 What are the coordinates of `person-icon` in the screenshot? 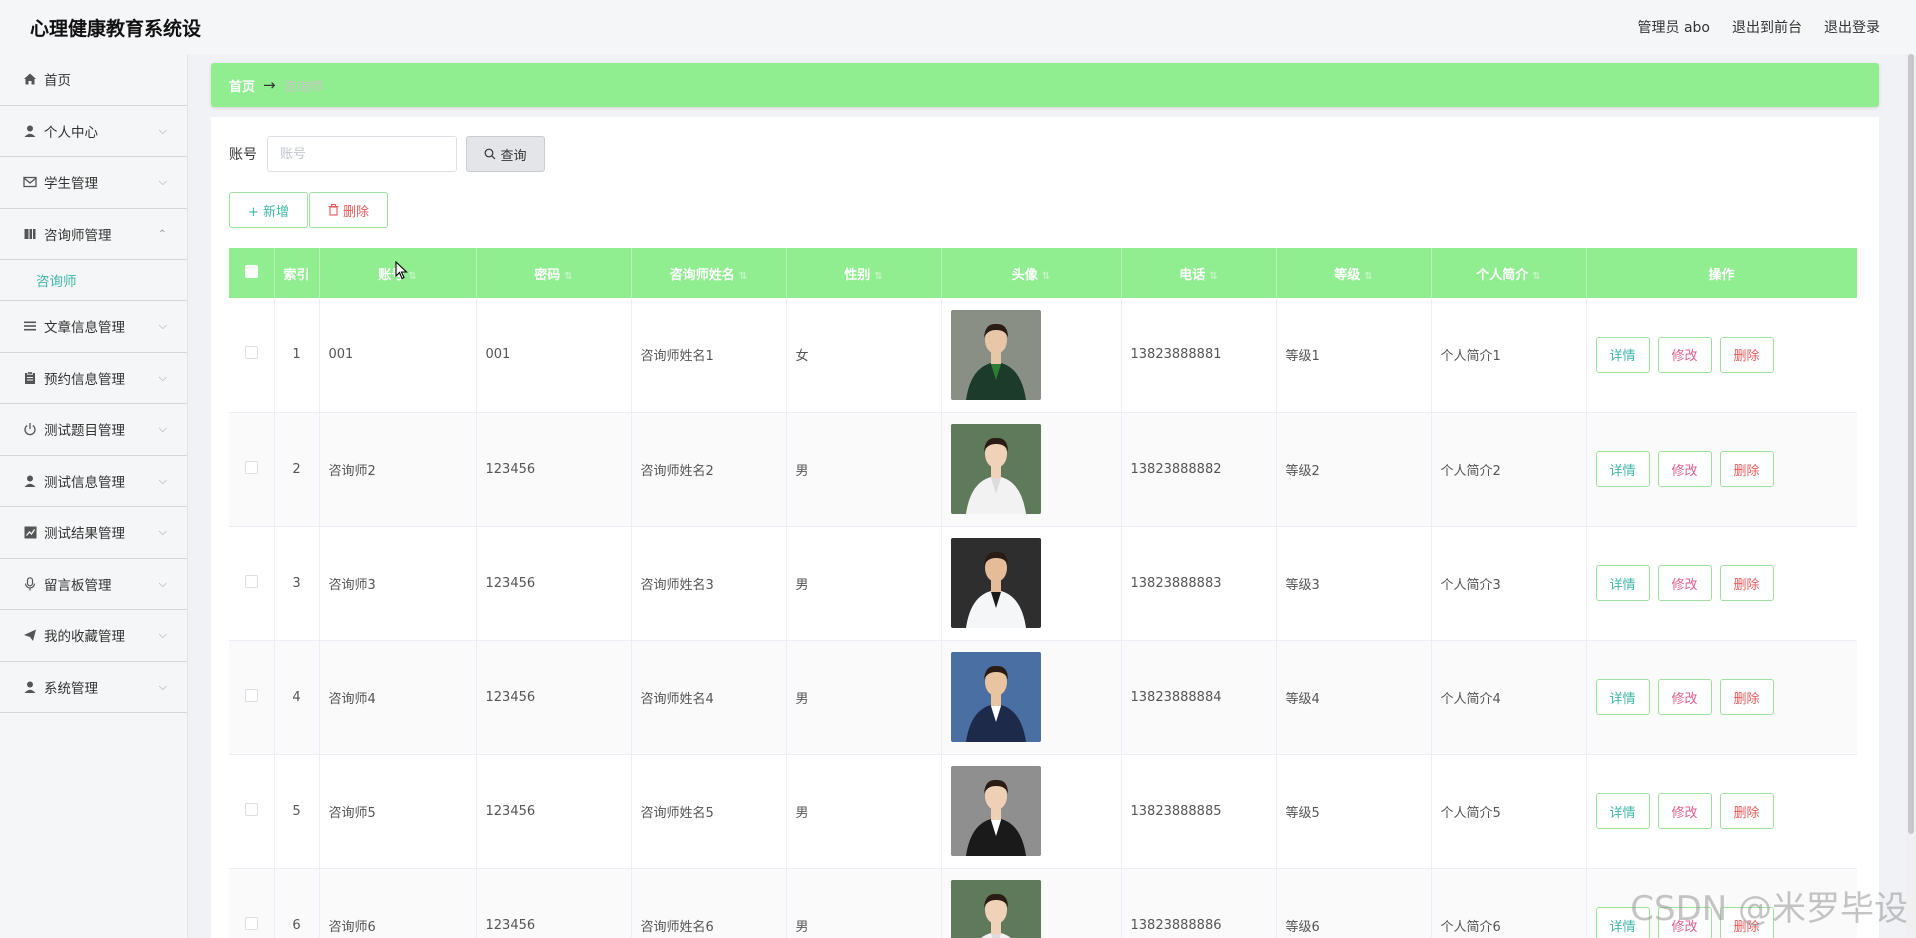 It's located at (30, 481).